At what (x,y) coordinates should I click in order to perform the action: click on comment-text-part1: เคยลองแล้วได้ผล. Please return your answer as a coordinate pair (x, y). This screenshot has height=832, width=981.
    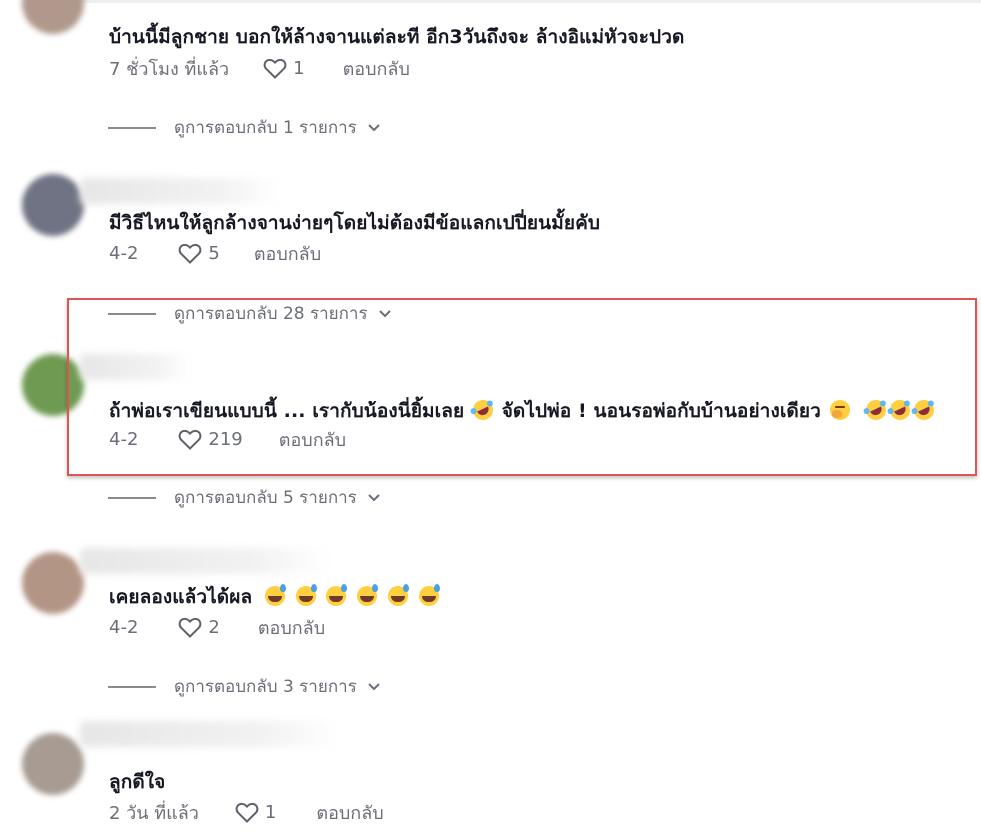
    Looking at the image, I should click on (181, 597).